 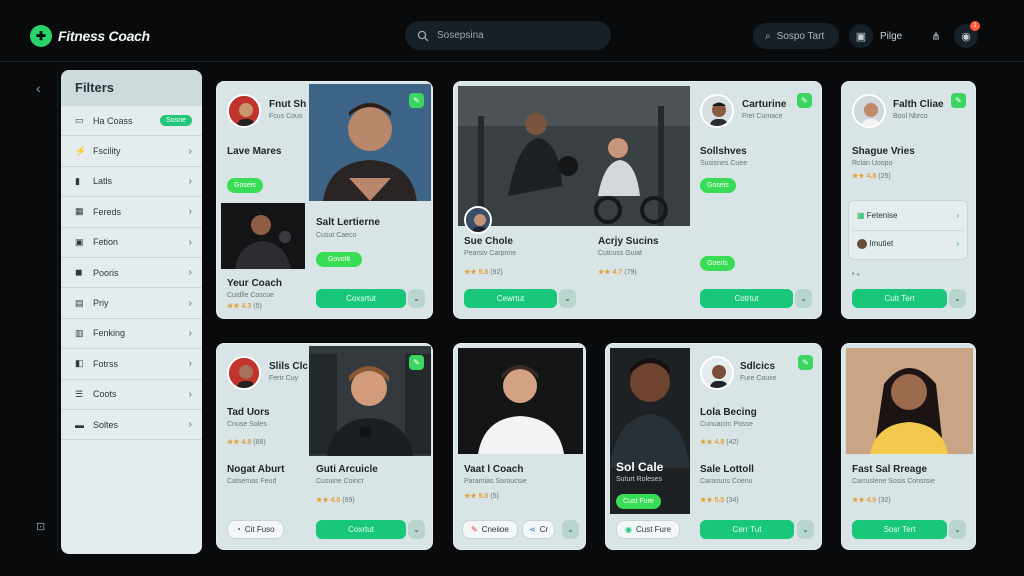 What do you see at coordinates (494, 469) in the screenshot?
I see `coach-name: Vaat l Coach` at bounding box center [494, 469].